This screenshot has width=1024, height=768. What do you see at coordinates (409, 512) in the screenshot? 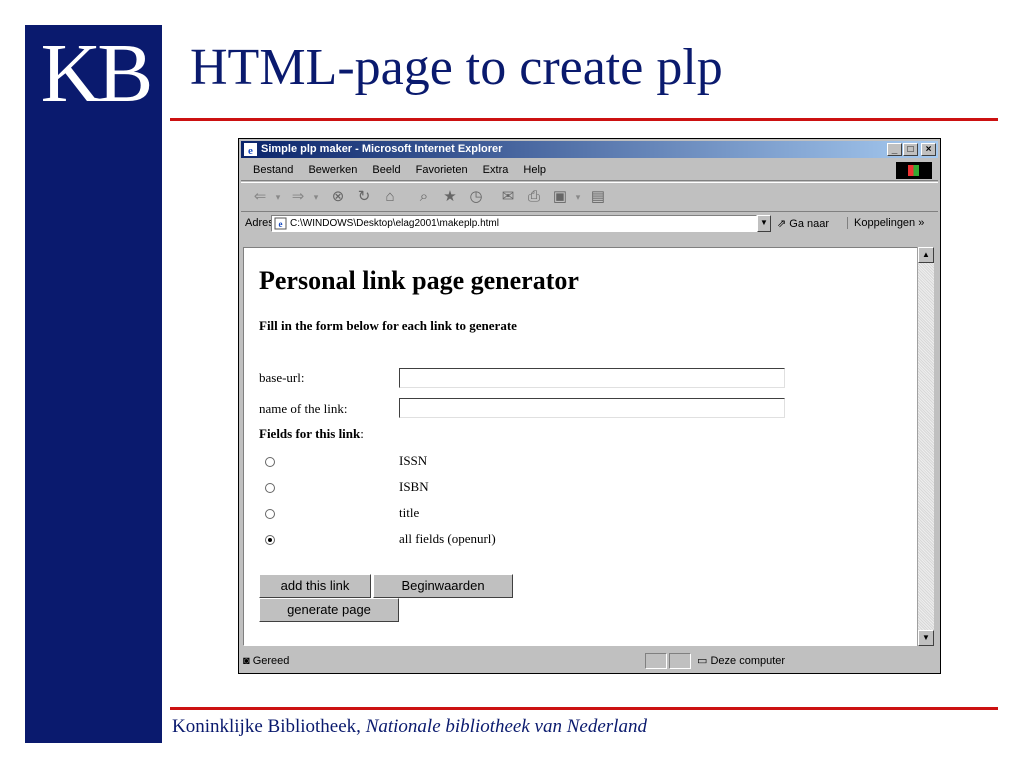
I see `option-title-label: title` at bounding box center [409, 512].